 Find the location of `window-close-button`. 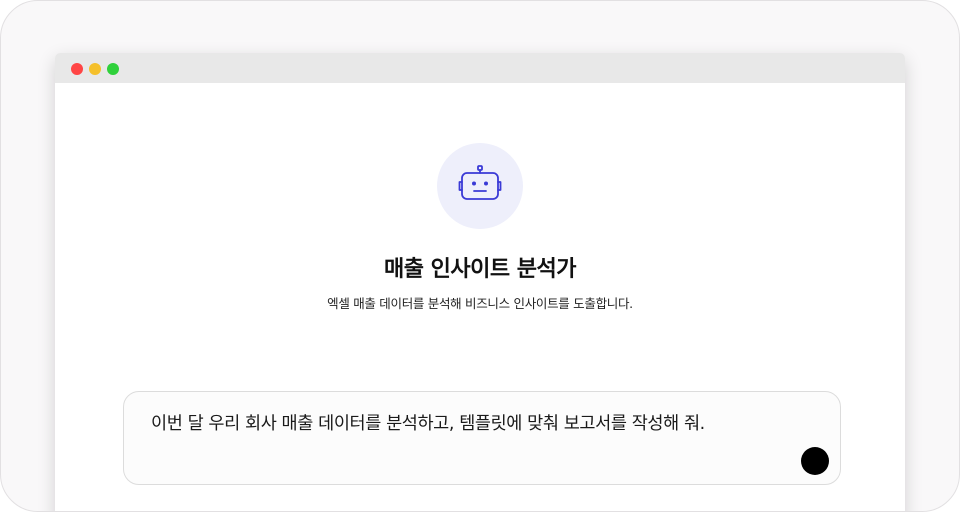

window-close-button is located at coordinates (77, 69).